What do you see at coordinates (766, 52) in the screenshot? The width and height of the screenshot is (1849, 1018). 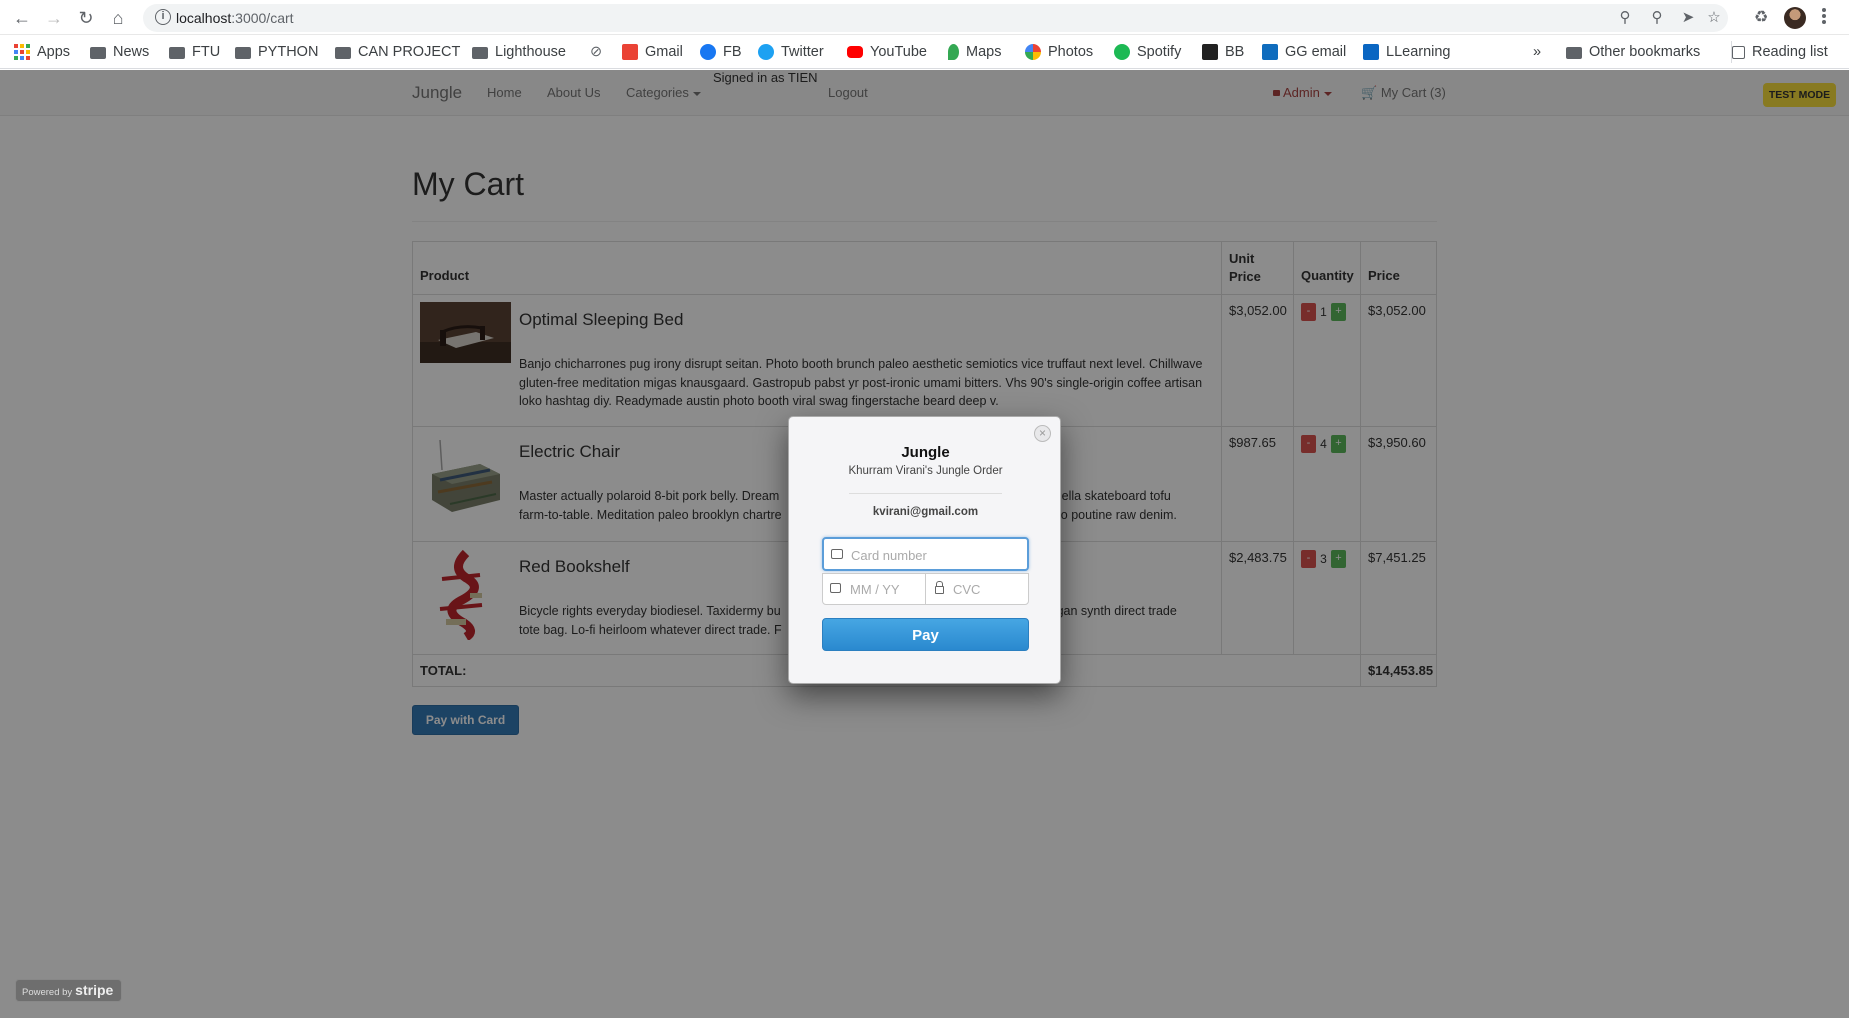 I see `twitter-icon` at bounding box center [766, 52].